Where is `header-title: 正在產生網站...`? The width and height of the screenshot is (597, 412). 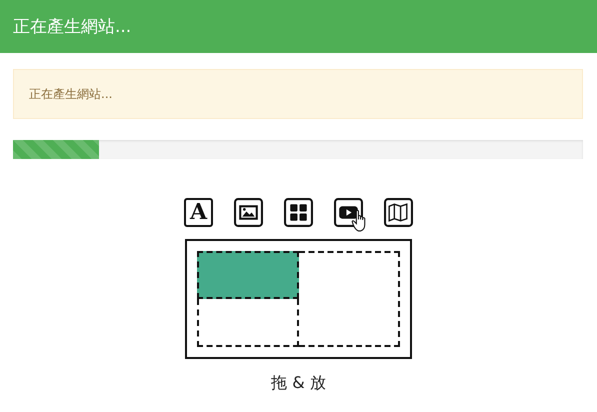 header-title: 正在產生網站... is located at coordinates (72, 27).